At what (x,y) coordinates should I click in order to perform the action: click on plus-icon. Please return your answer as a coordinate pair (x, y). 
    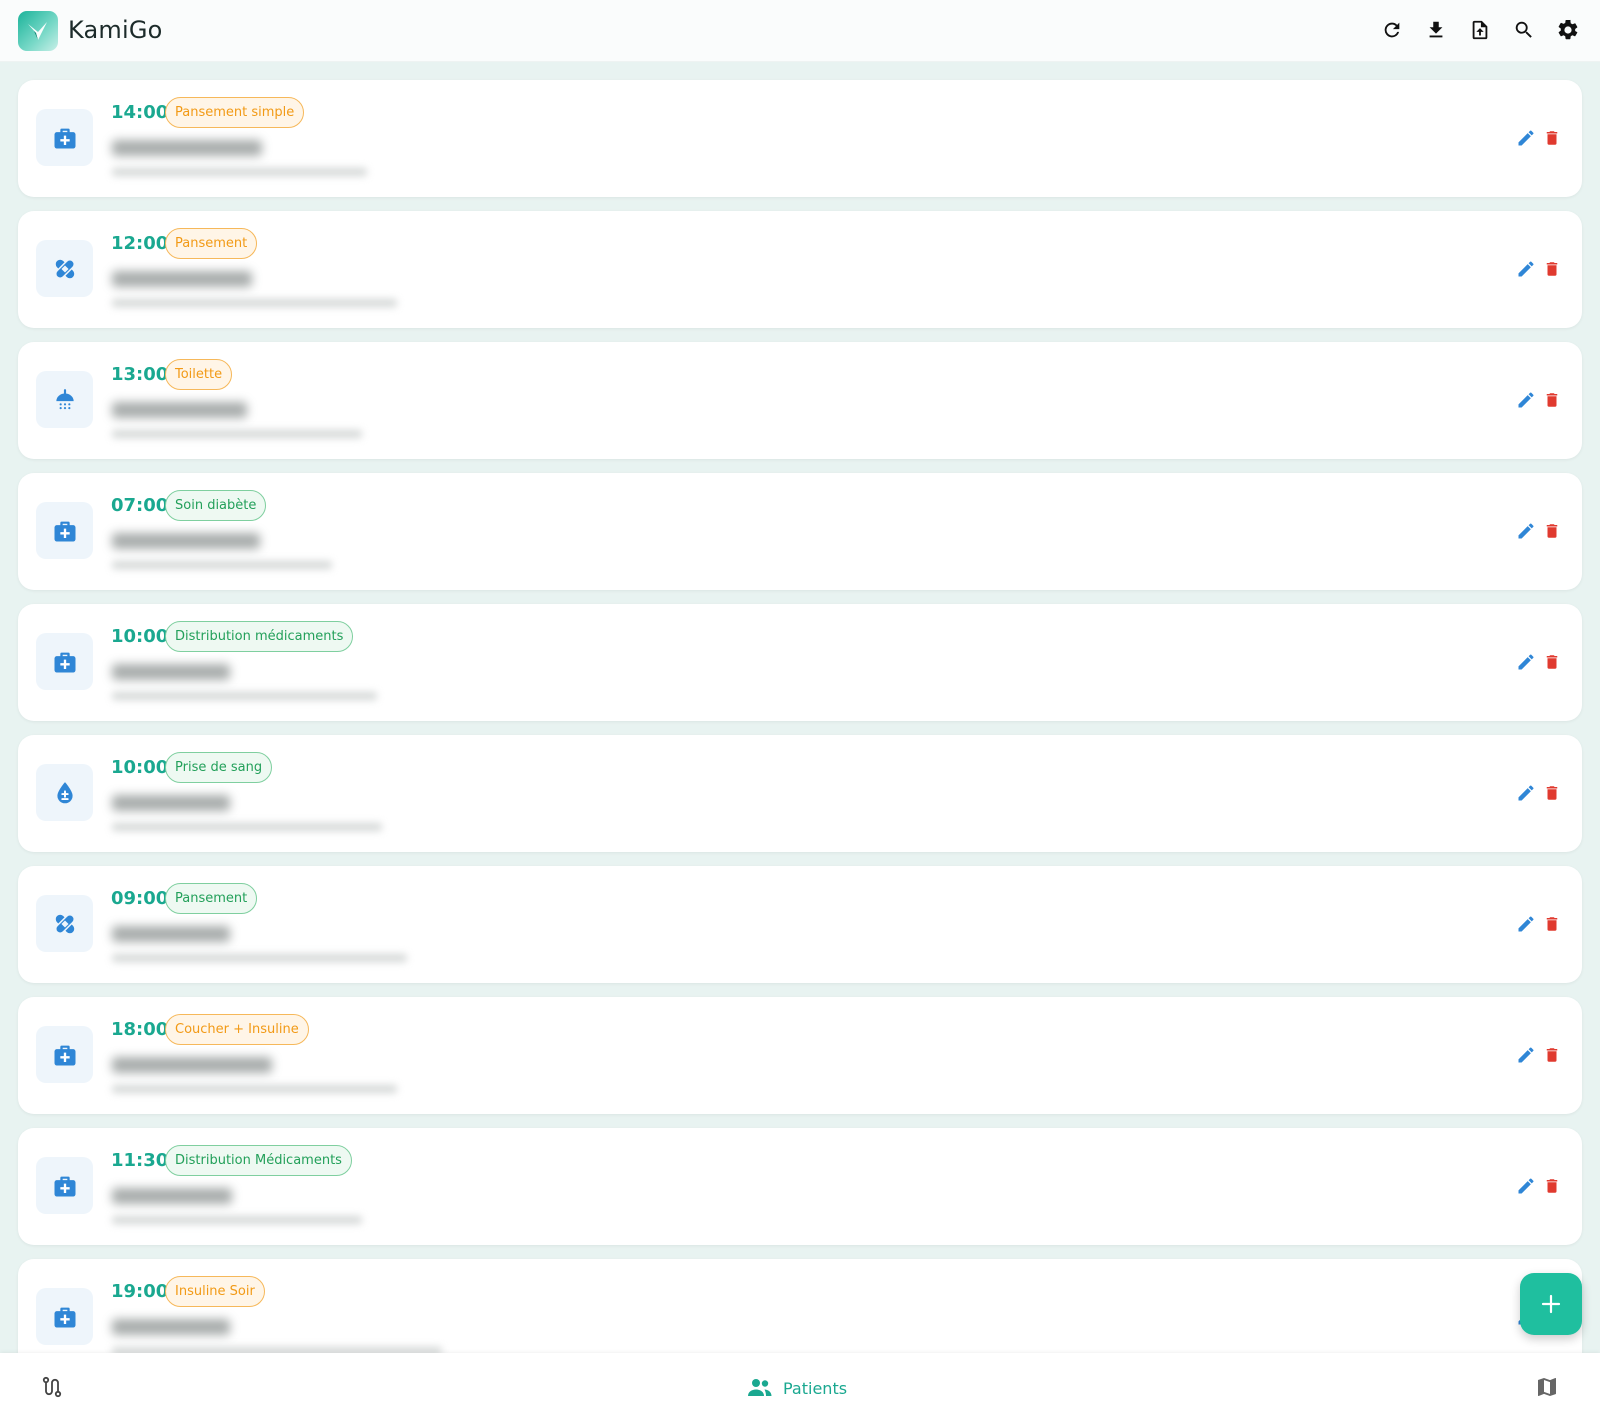
    Looking at the image, I should click on (1551, 1304).